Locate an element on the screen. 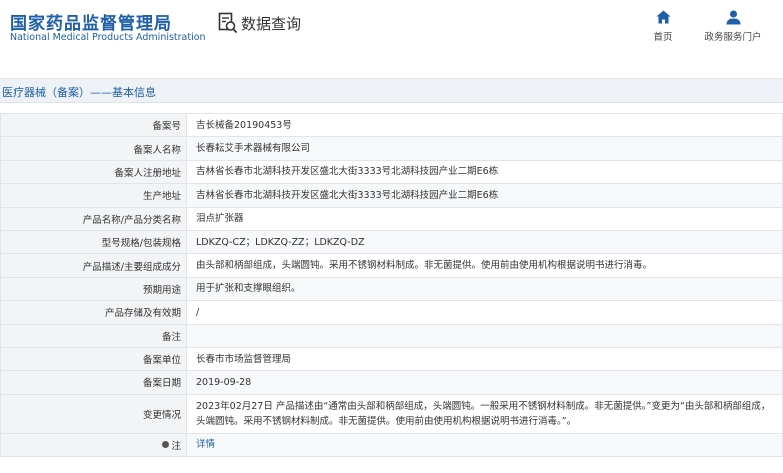 Image resolution: width=783 pixels, height=473 pixels. field-value: 用于扩张和支撑眼组织。 is located at coordinates (484, 289).